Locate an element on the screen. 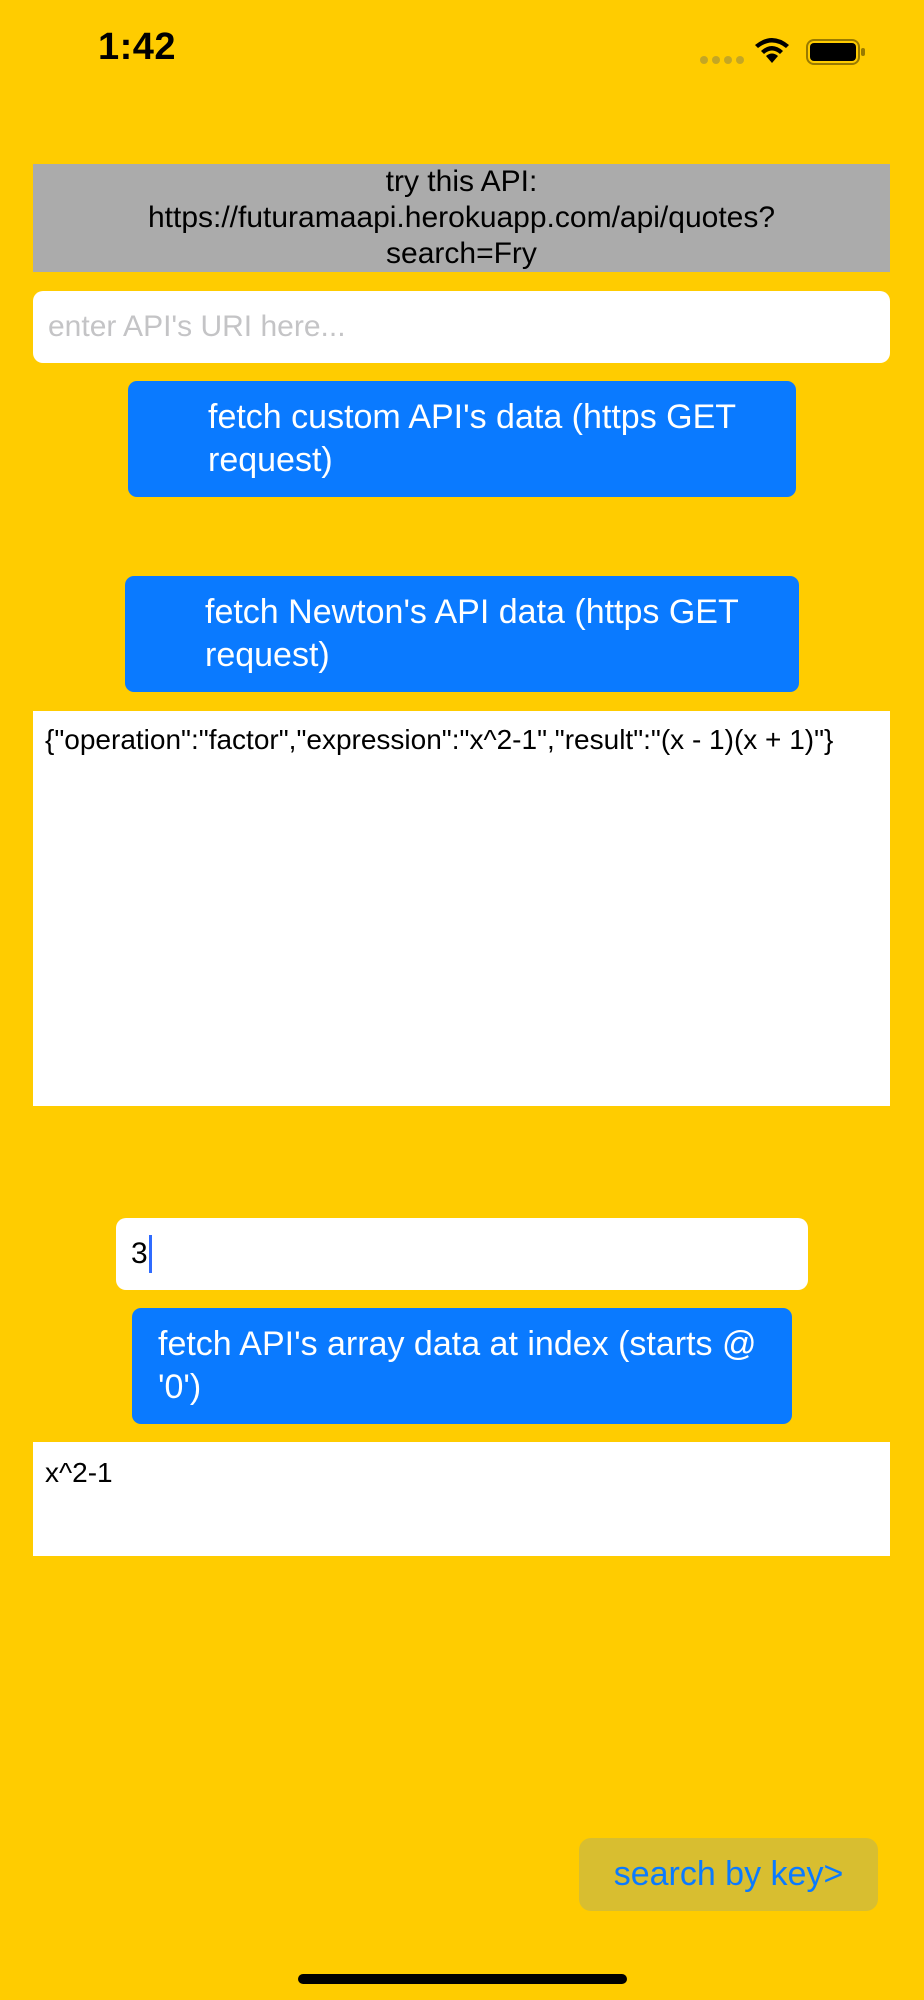 This screenshot has width=924, height=2000. status-time: 1:42 is located at coordinates (137, 47).